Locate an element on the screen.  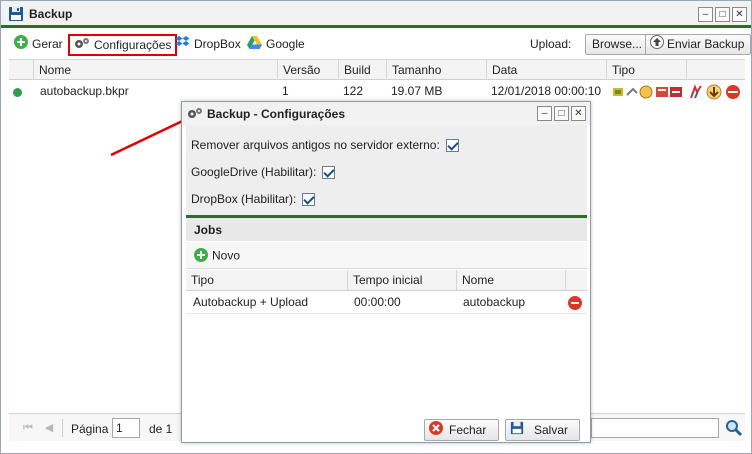
maximize-button: □ is located at coordinates (722, 14).